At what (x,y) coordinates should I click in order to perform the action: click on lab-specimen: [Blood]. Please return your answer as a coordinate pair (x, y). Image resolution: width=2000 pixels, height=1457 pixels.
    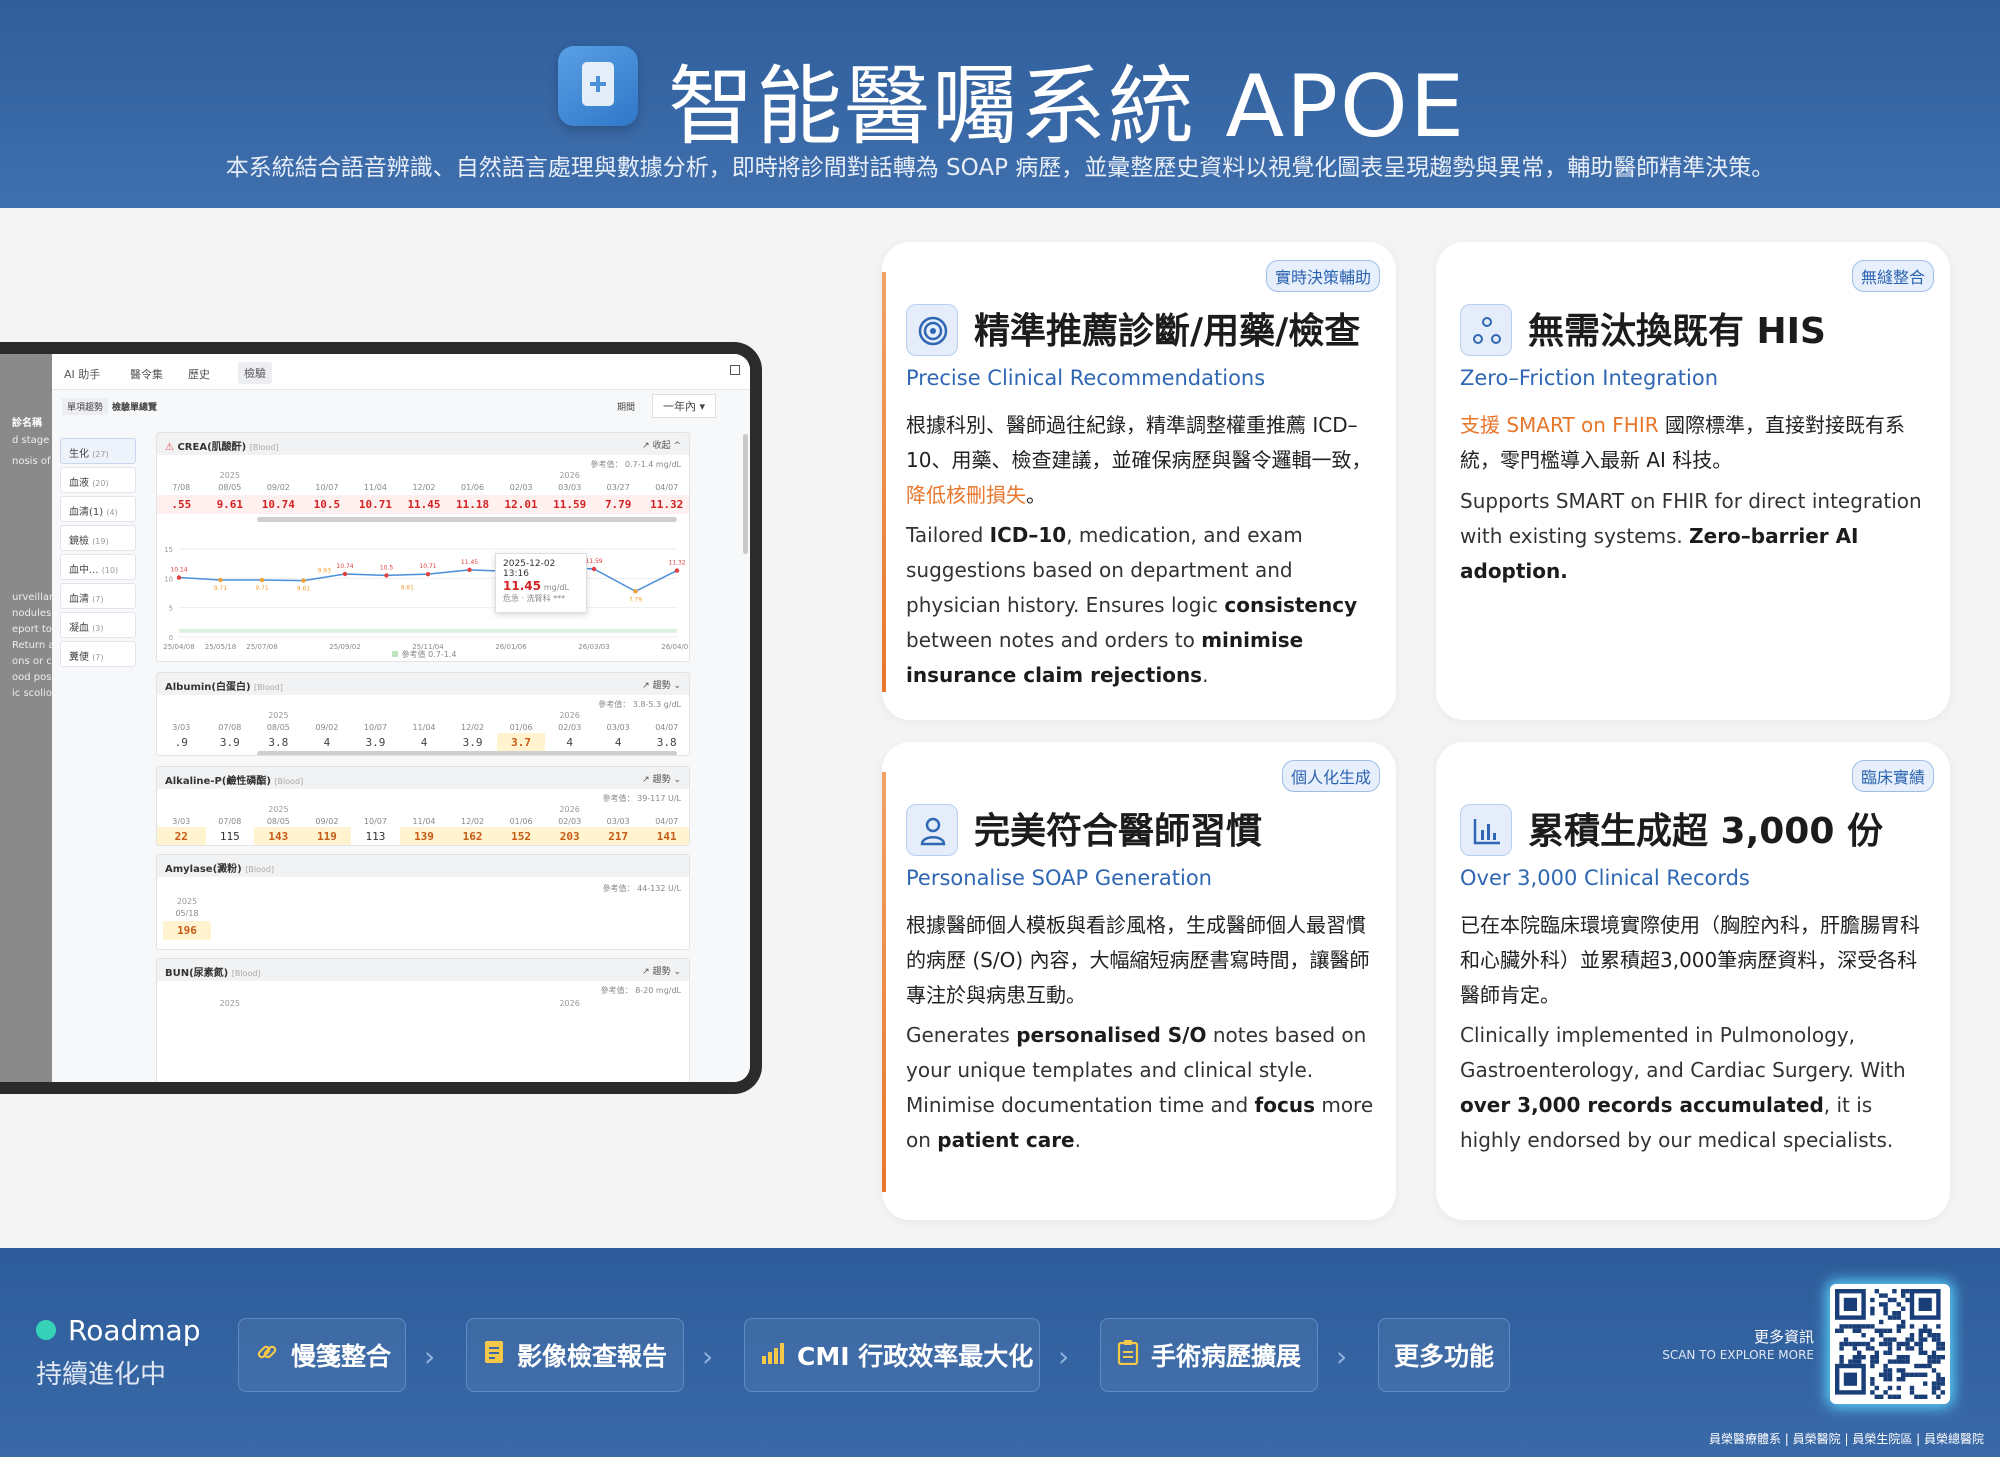
    Looking at the image, I should click on (260, 869).